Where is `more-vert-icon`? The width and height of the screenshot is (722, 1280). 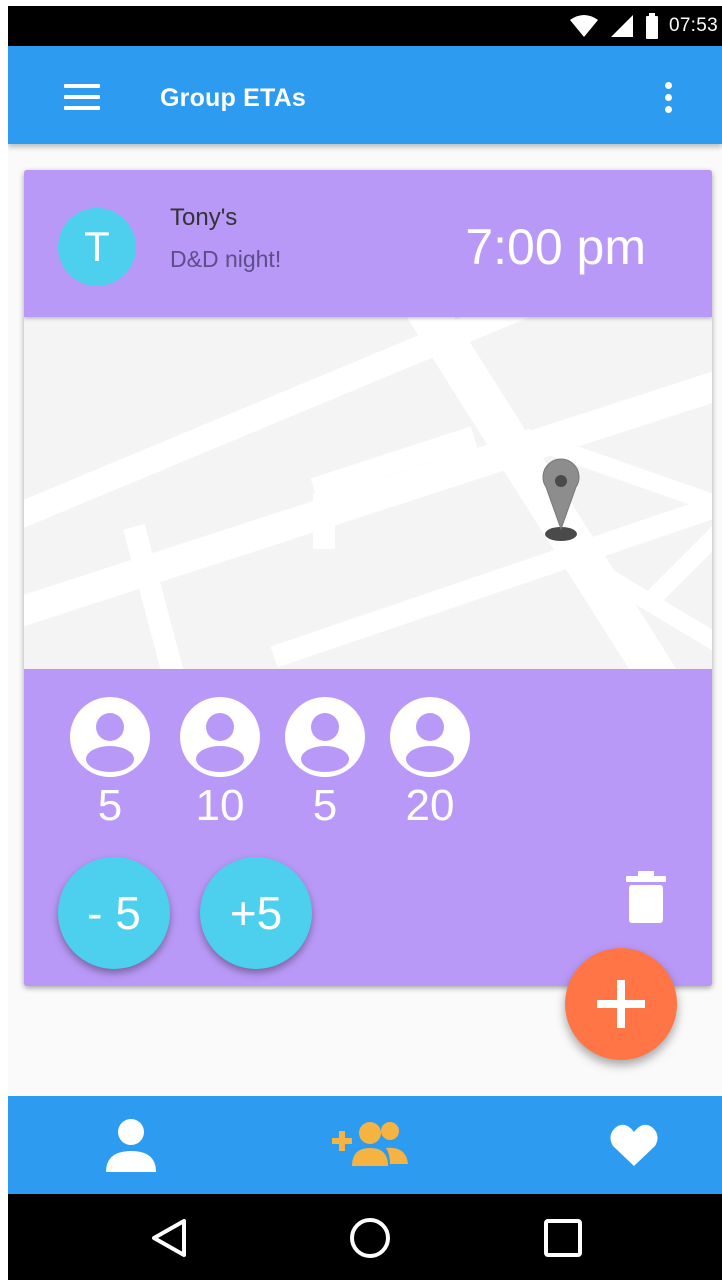 more-vert-icon is located at coordinates (668, 98).